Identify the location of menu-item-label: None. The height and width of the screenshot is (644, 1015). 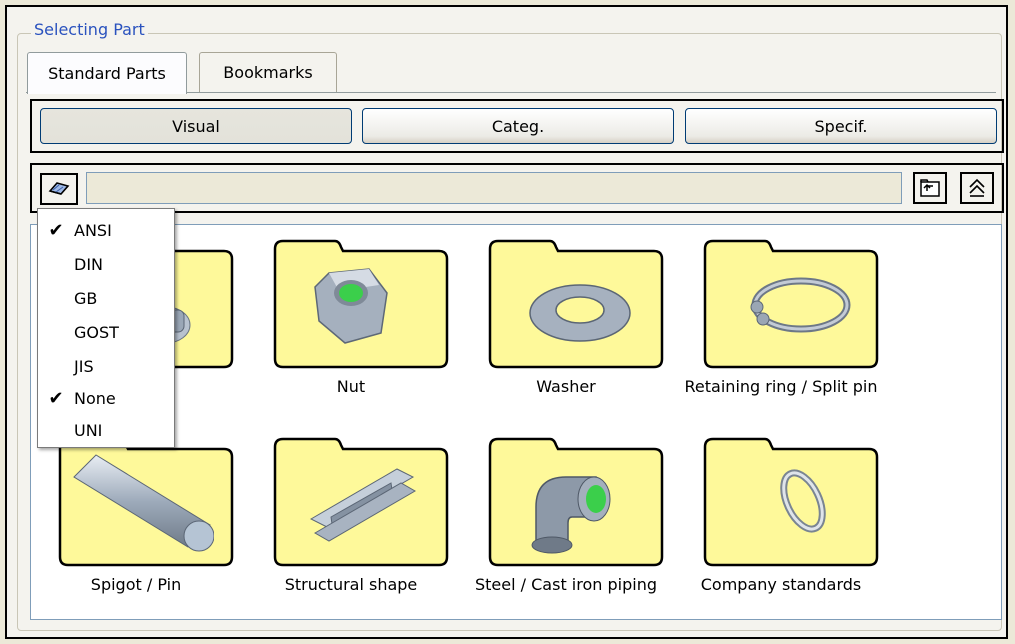
(95, 398).